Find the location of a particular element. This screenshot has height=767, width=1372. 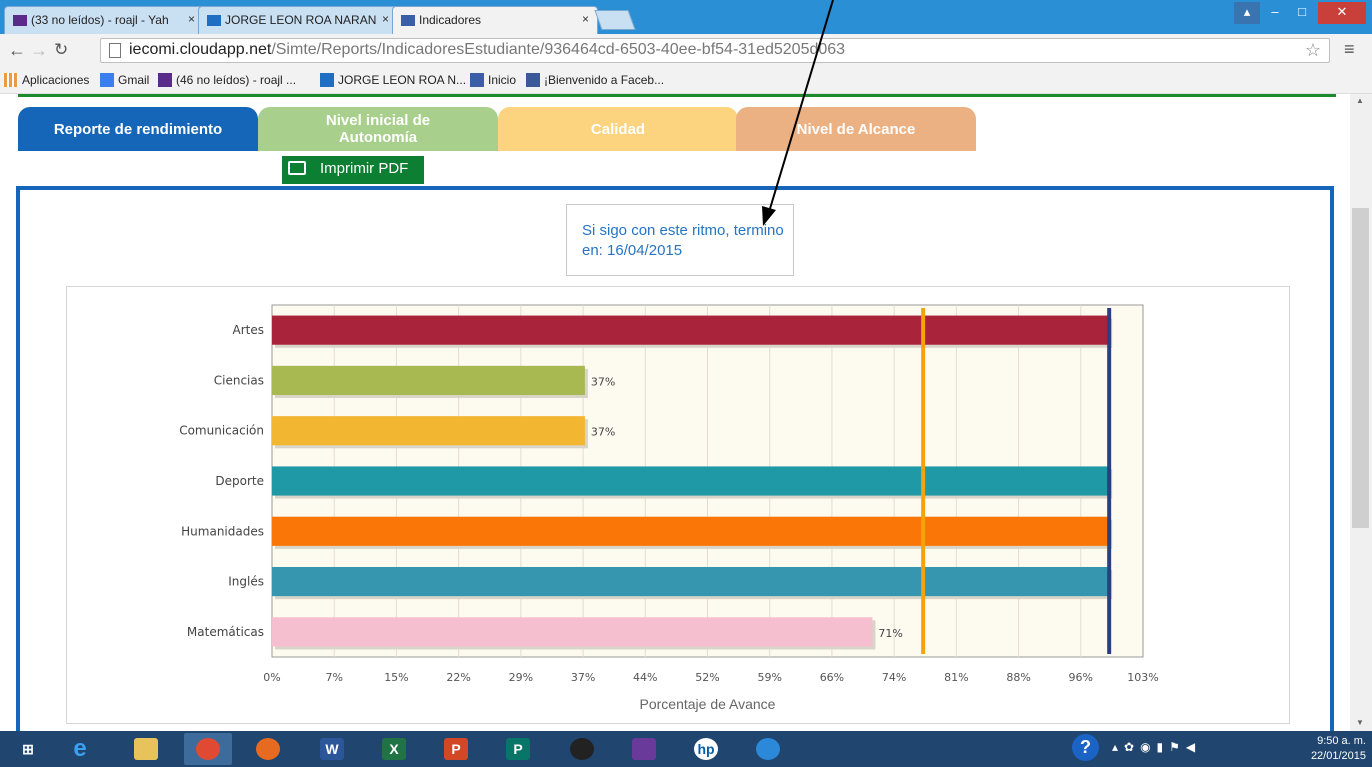

scrollbar-thumb is located at coordinates (1360, 368).